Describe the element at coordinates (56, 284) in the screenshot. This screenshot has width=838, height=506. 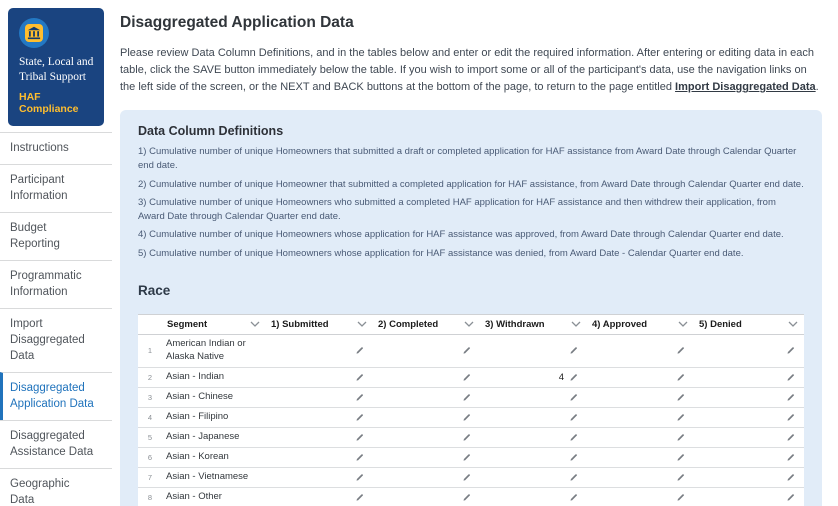
I see `sidebar-item-programmatic-information: Programmatic Information` at that location.